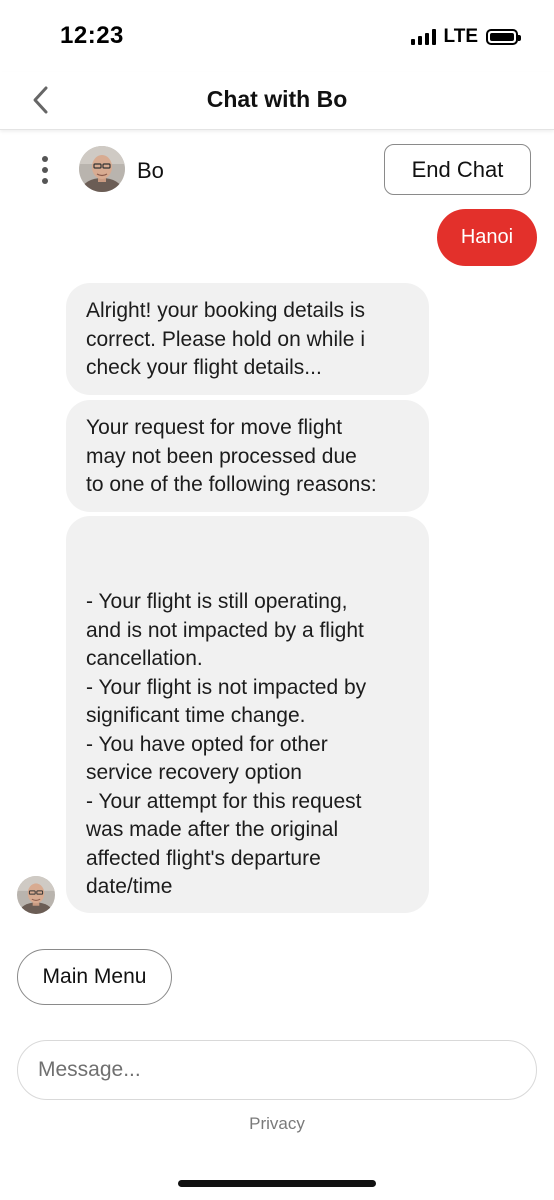  Describe the element at coordinates (277, 1070) in the screenshot. I see `message-input` at that location.